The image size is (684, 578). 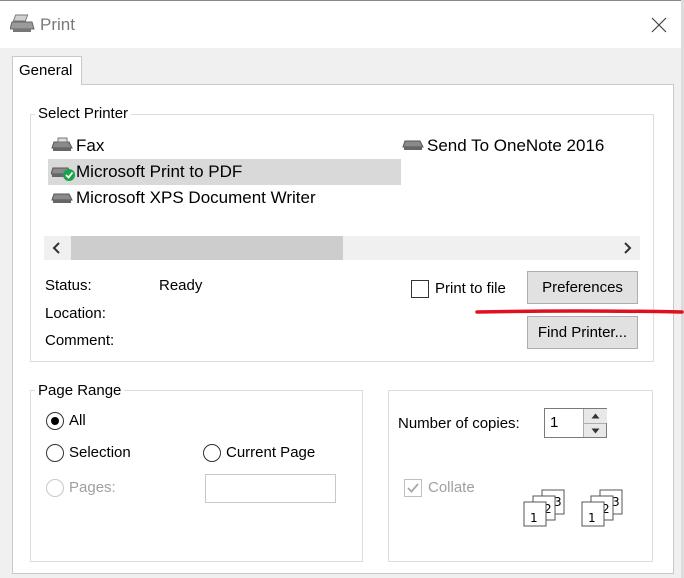 What do you see at coordinates (77, 420) in the screenshot?
I see `all-label: All` at bounding box center [77, 420].